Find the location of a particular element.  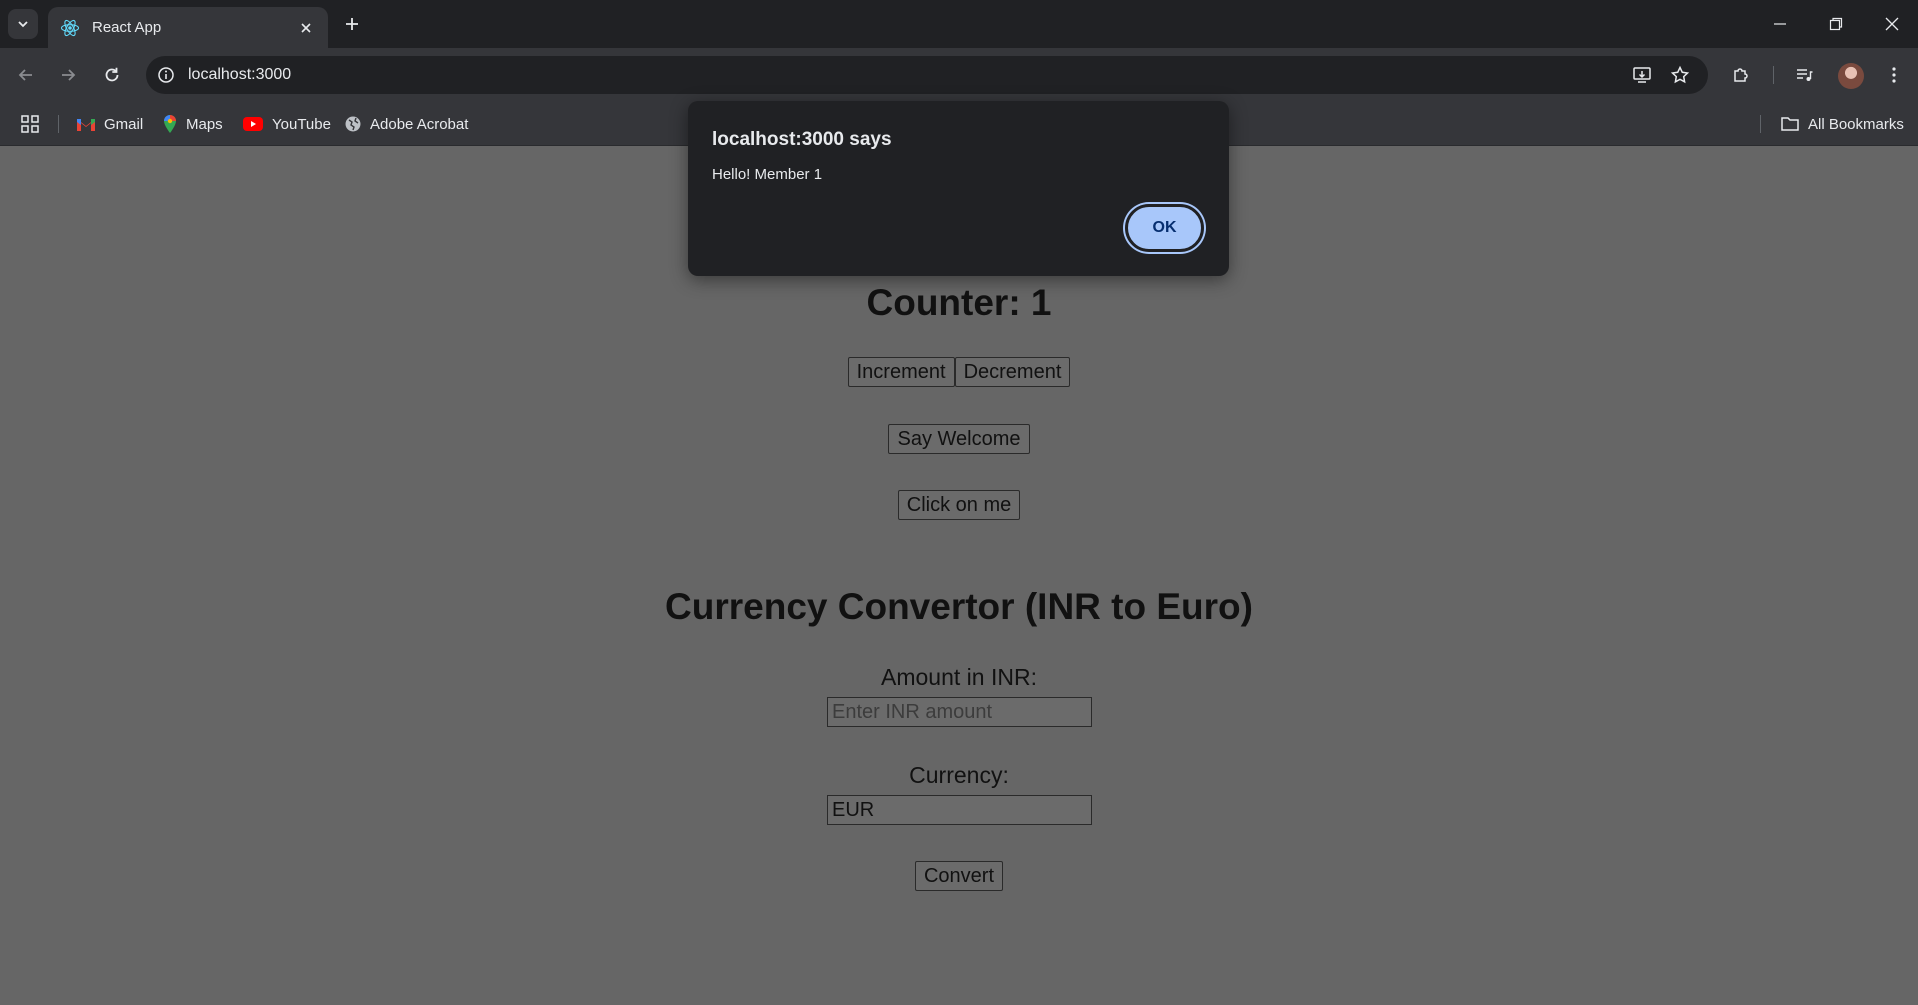

say-welcome-button: Say Welcome is located at coordinates (959, 439).